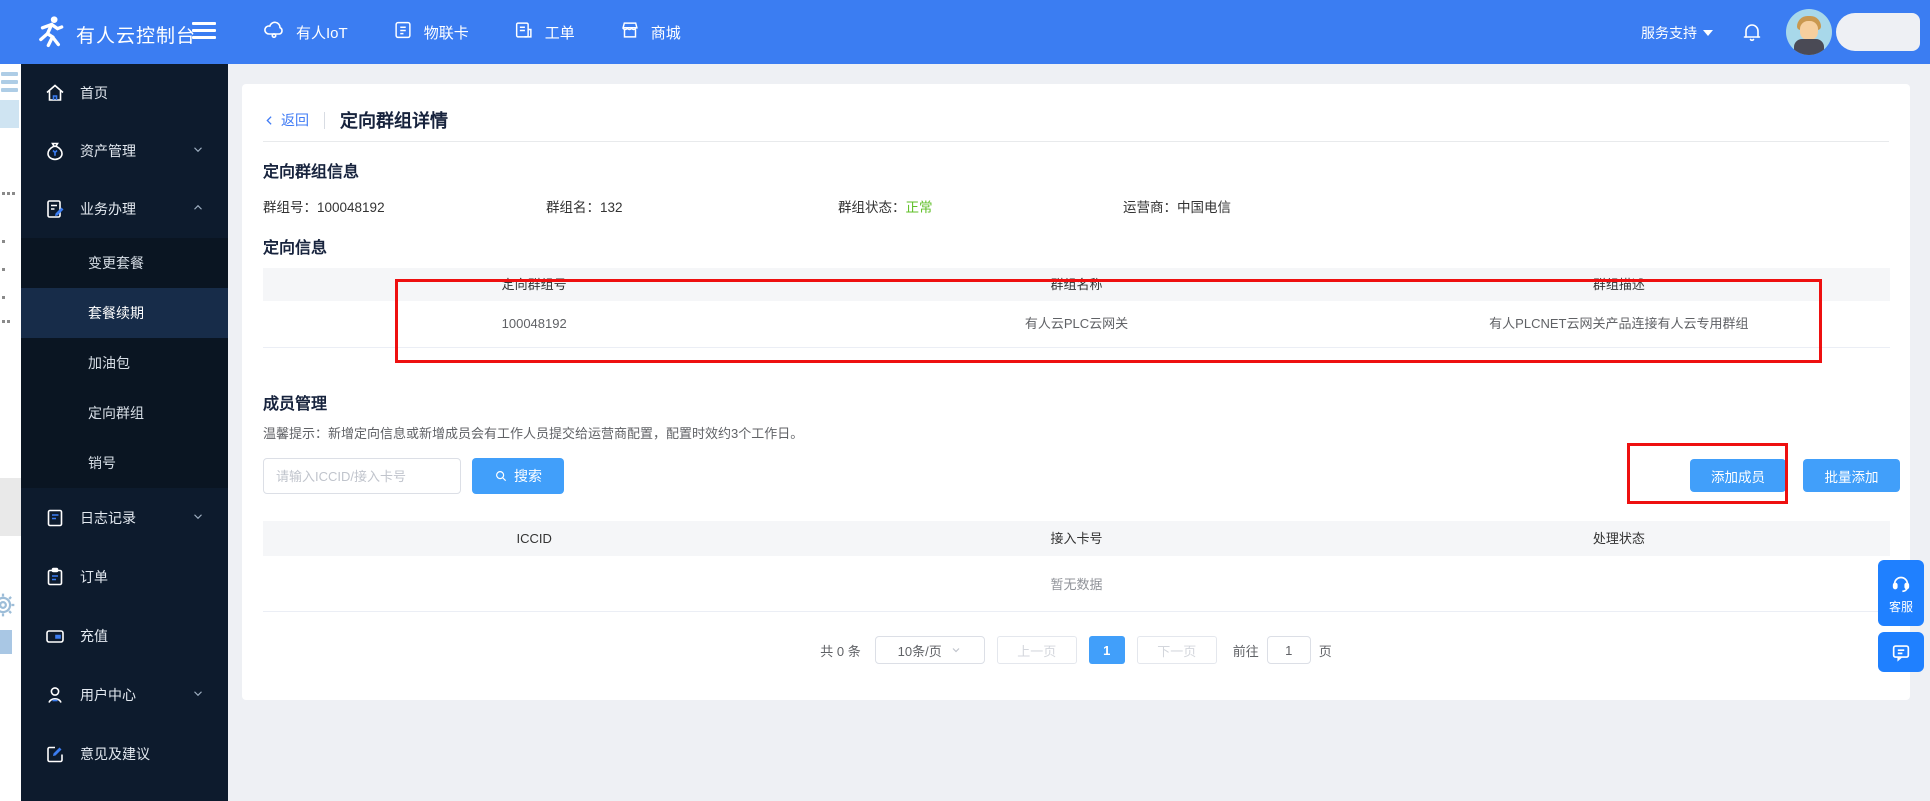 The image size is (1930, 801). I want to click on collapse-menu-icon, so click(204, 32).